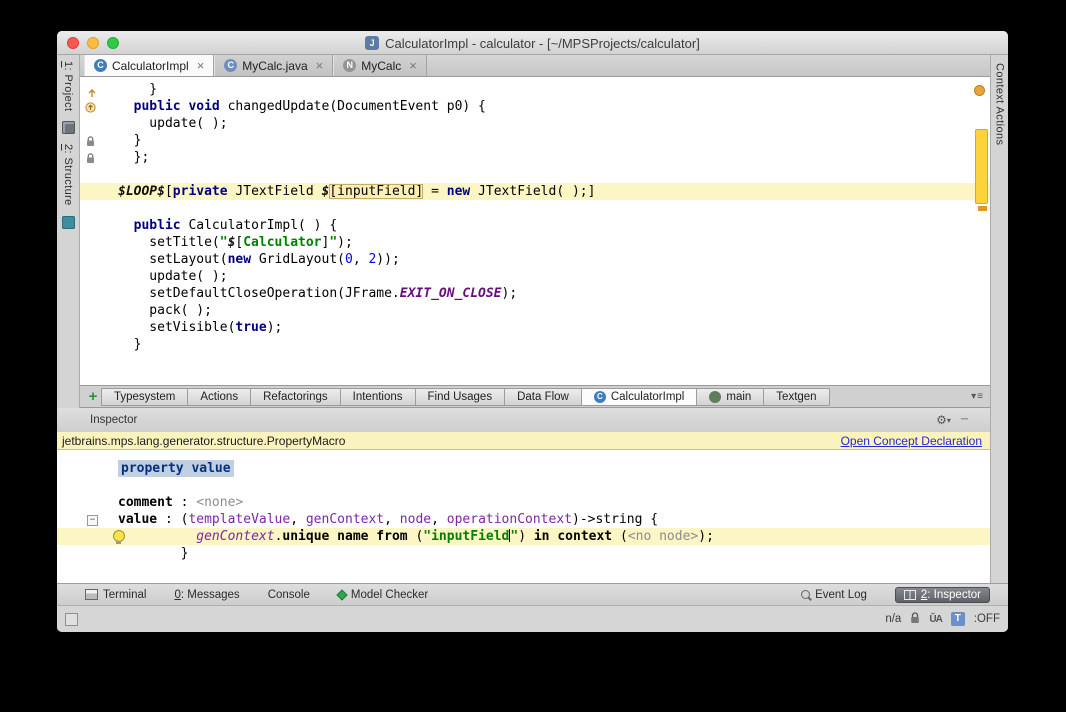  I want to click on code-token: operationContext, so click(509, 519).